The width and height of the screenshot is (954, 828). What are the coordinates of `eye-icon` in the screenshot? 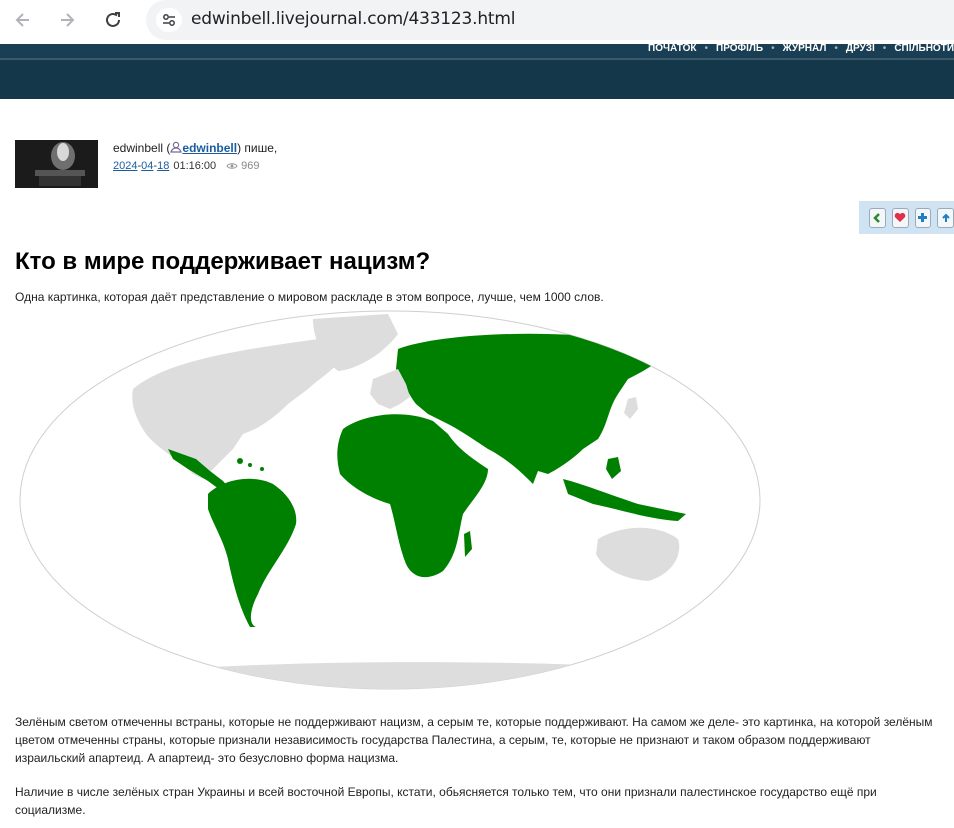 It's located at (232, 166).